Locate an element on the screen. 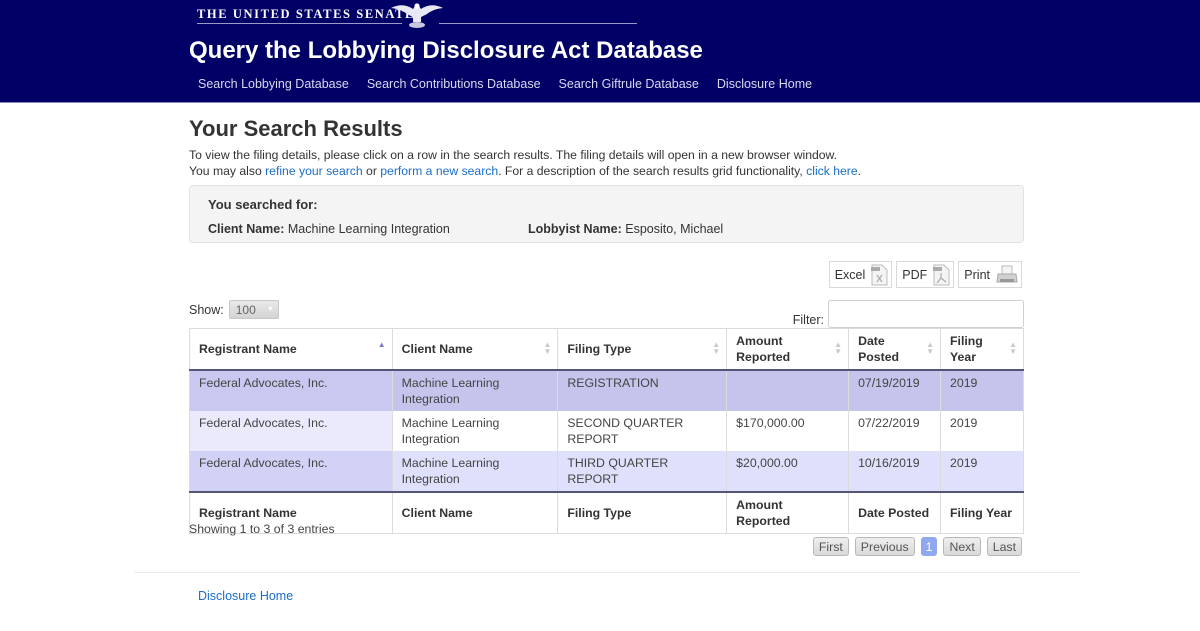 This screenshot has width=1200, height=631. nav-search-contributions: Search Contributions Database is located at coordinates (454, 84).